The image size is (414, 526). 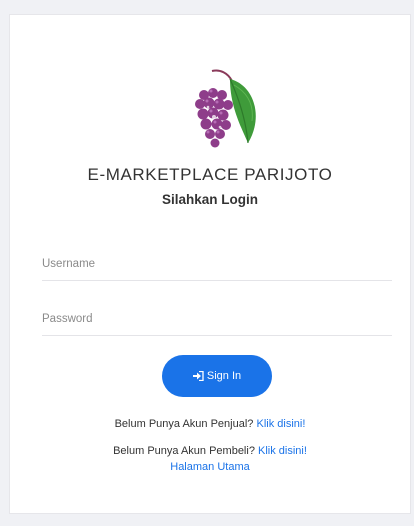 What do you see at coordinates (282, 451) in the screenshot?
I see `buyer-register-link: Klik disini!` at bounding box center [282, 451].